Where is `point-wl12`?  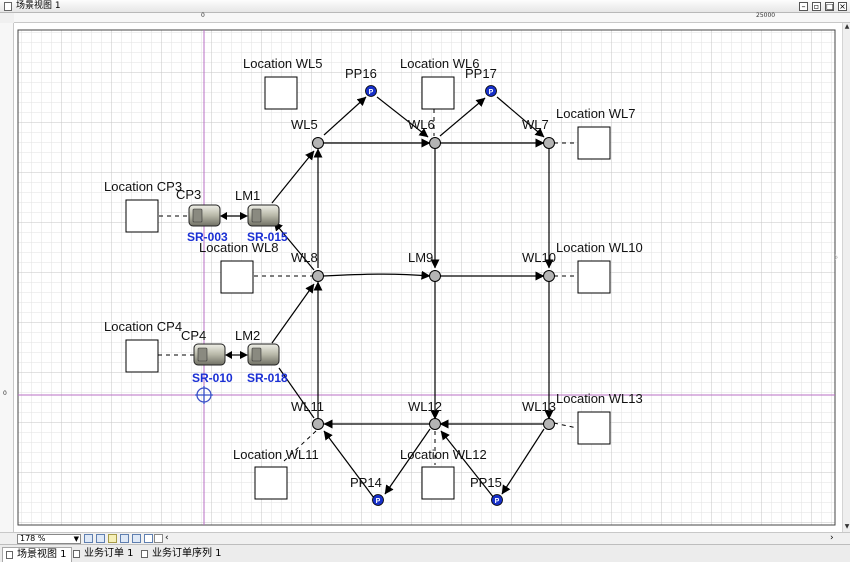 point-wl12 is located at coordinates (435, 424).